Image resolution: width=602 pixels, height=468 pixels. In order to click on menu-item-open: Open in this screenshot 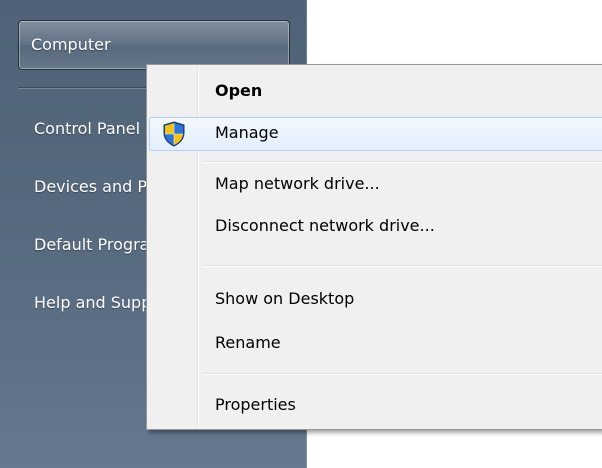, I will do `click(375, 91)`.